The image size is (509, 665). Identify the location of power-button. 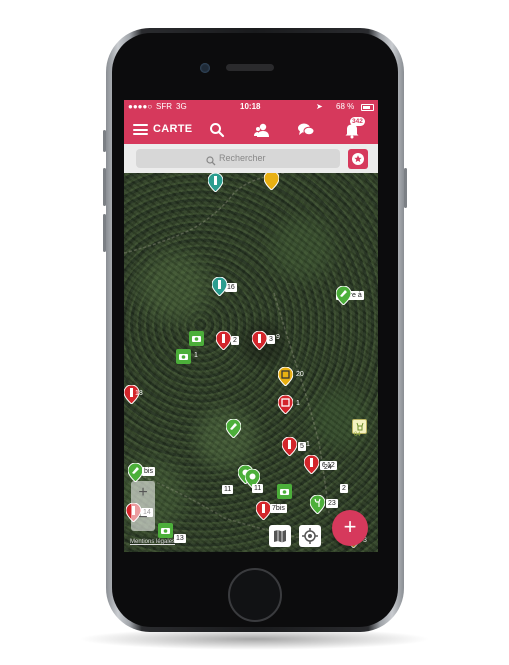
(405, 188).